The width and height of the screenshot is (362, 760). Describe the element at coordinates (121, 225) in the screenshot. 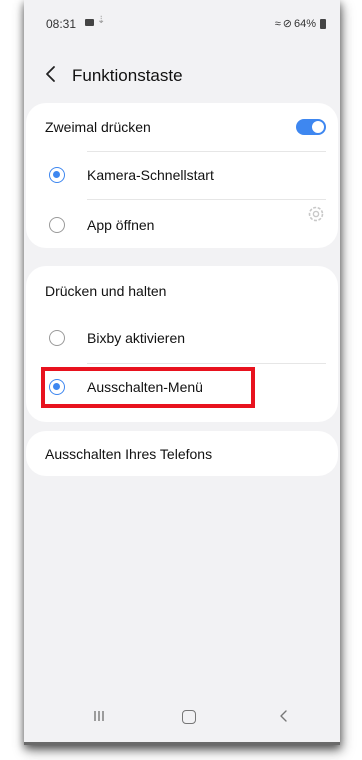

I see `option-open-app-label: App öffnen` at that location.